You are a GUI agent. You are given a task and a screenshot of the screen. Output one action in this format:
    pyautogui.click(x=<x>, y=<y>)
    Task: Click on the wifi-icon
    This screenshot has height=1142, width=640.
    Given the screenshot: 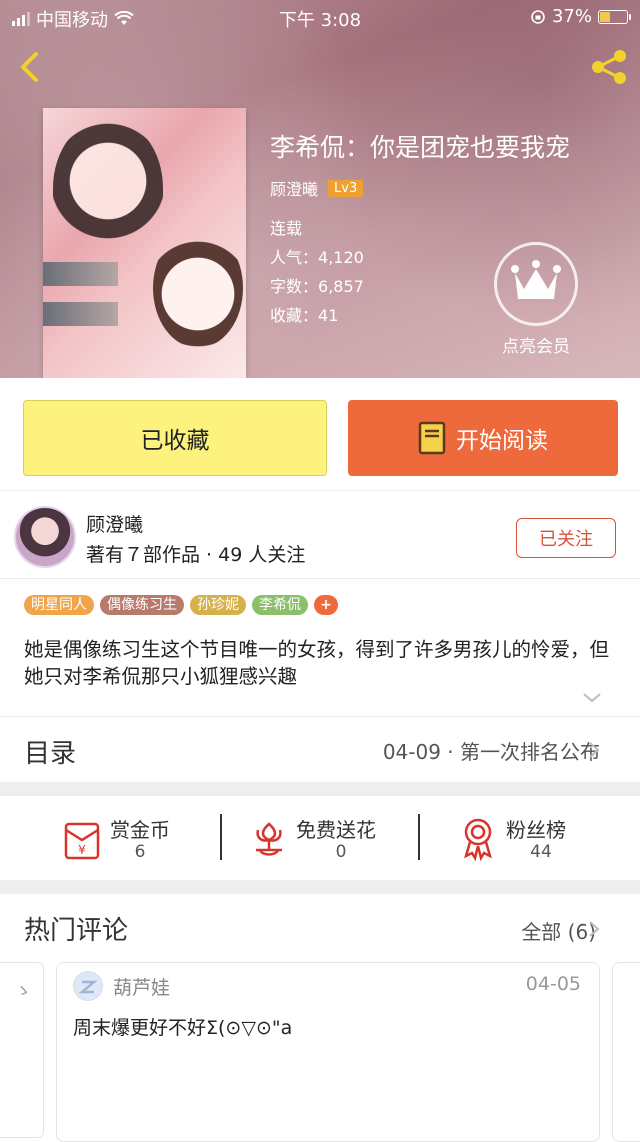 What is the action you would take?
    pyautogui.click(x=124, y=18)
    